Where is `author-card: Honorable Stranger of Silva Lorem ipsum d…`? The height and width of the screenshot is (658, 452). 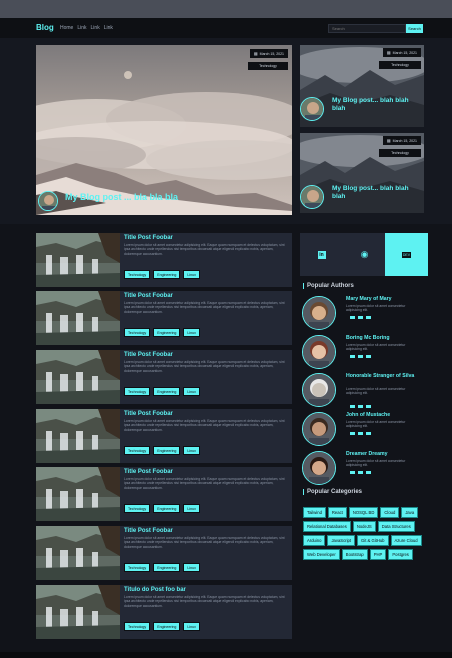
author-card: Honorable Stranger of Silva Lorem ipsum d… is located at coordinates (364, 390).